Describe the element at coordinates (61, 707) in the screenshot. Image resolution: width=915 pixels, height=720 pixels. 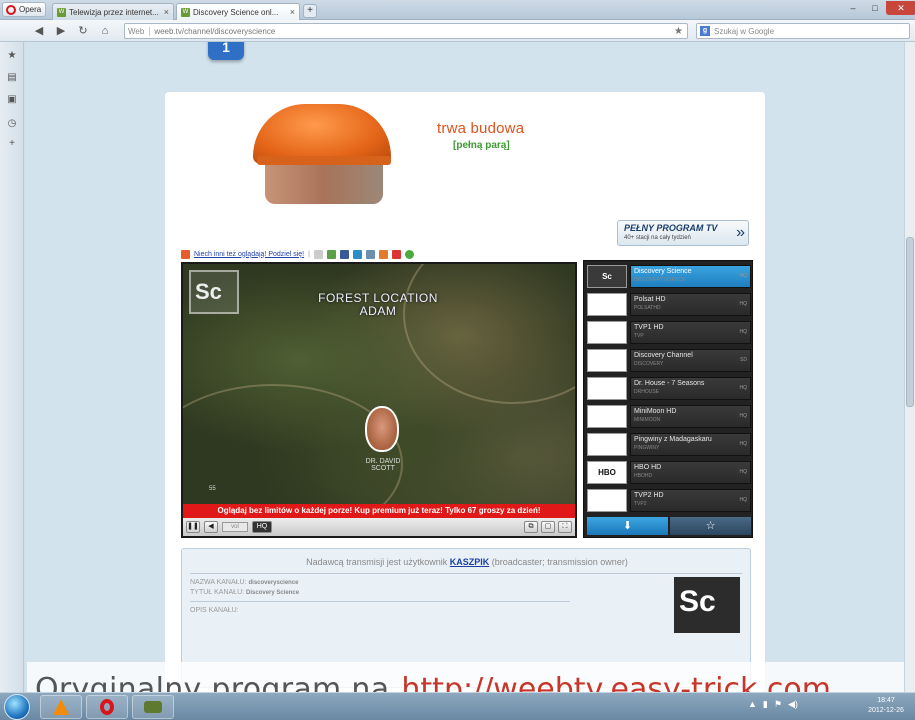
I see `taskbar-vlc-button` at that location.